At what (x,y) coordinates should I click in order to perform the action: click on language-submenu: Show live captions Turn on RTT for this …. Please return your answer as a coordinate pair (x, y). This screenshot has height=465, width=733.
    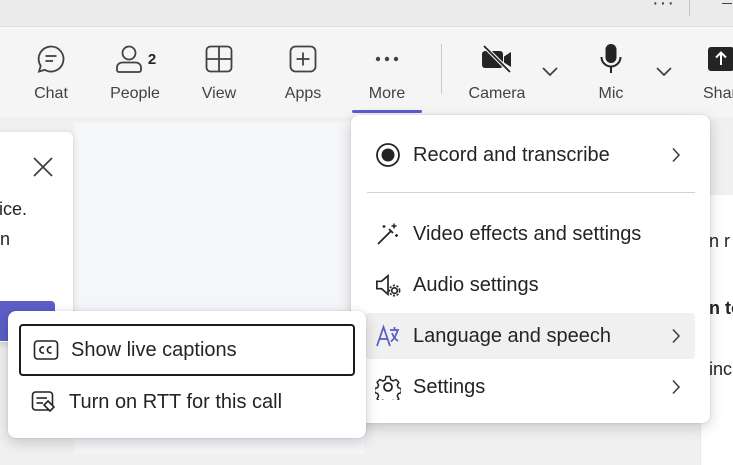
    Looking at the image, I should click on (187, 374).